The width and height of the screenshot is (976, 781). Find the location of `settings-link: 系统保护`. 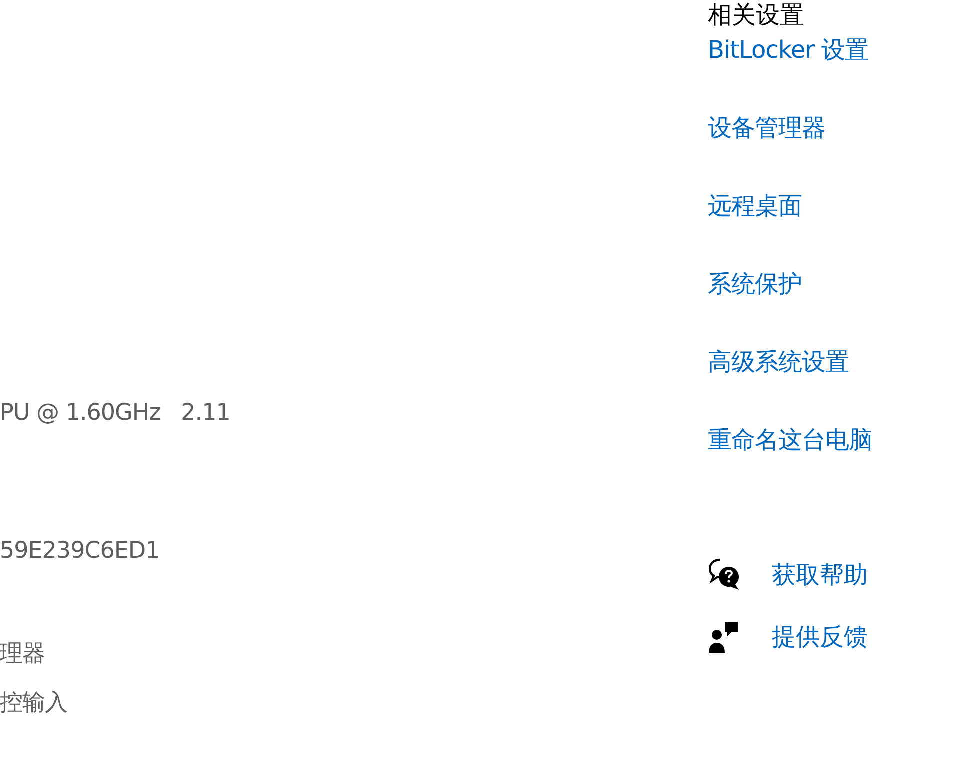

settings-link: 系统保护 is located at coordinates (790, 284).